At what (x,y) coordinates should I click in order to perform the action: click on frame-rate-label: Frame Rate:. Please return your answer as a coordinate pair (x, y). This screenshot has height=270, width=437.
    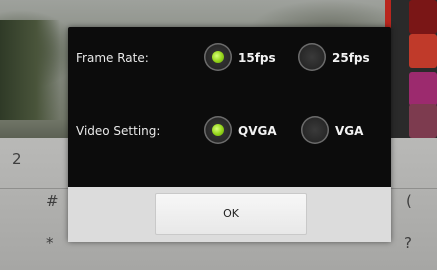
    Looking at the image, I should click on (112, 58).